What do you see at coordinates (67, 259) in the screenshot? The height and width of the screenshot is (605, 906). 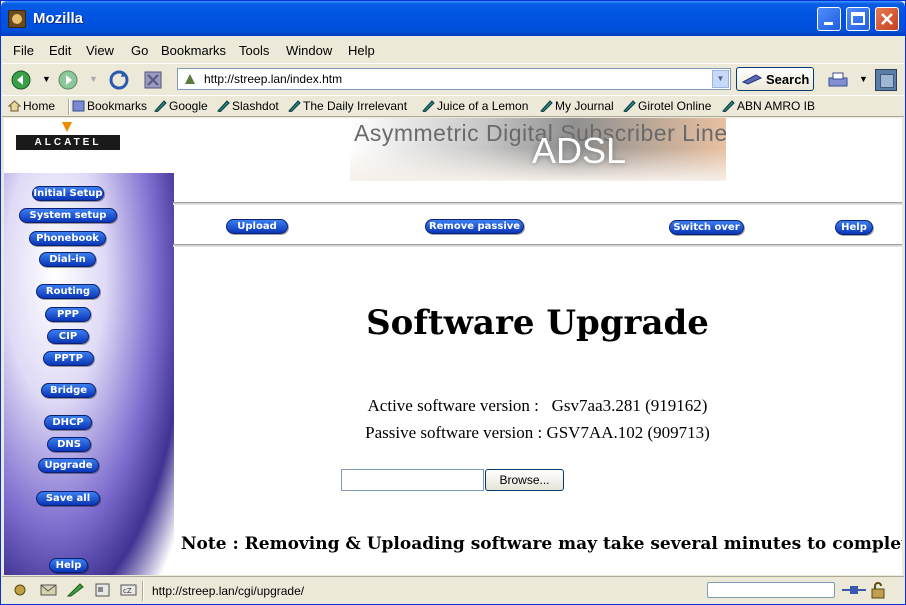 I see `sidebar-item-dial-in: Dial-in` at bounding box center [67, 259].